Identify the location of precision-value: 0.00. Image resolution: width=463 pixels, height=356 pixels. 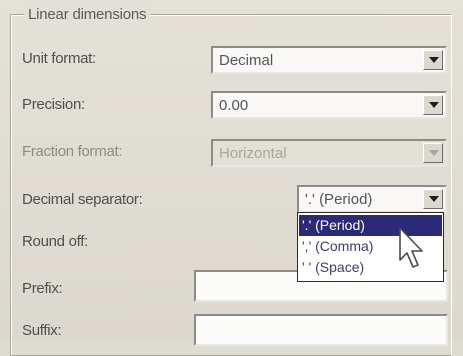
(234, 105).